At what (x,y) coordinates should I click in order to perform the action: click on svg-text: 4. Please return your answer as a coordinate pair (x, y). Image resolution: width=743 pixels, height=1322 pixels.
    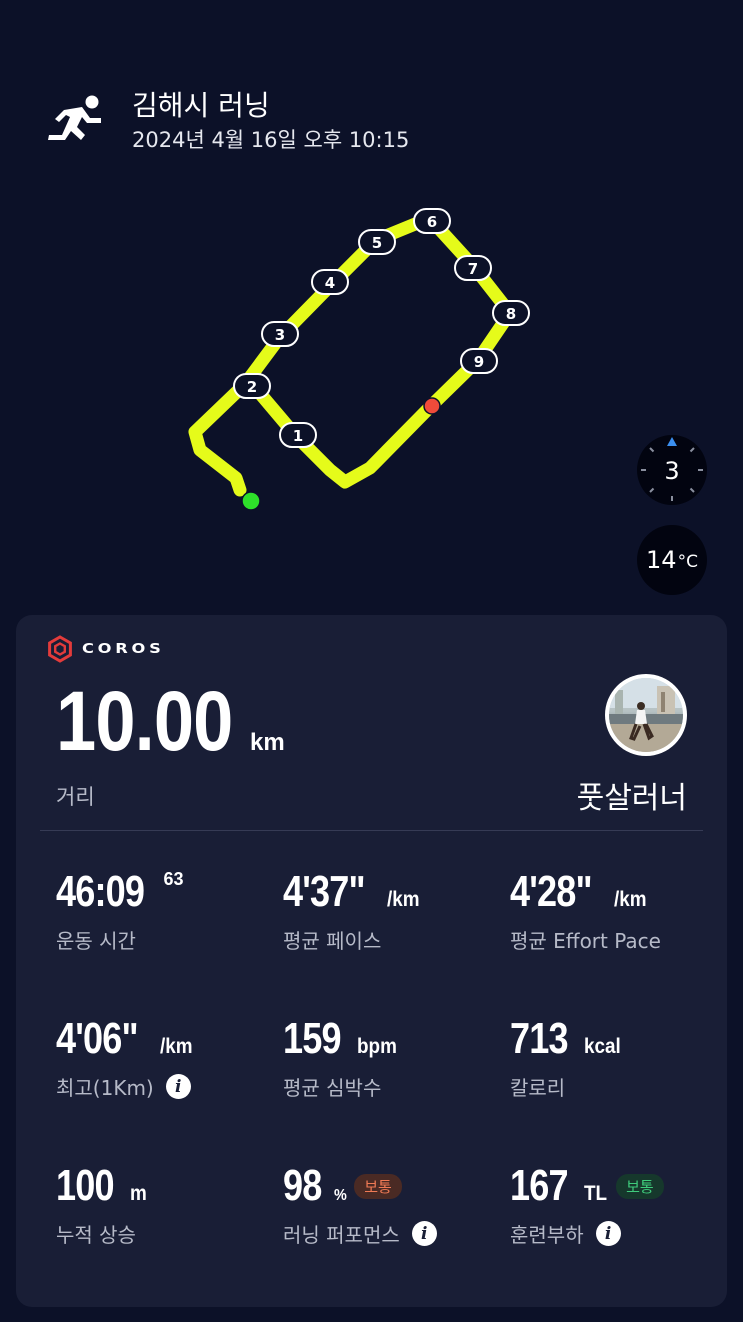
    Looking at the image, I should click on (330, 283).